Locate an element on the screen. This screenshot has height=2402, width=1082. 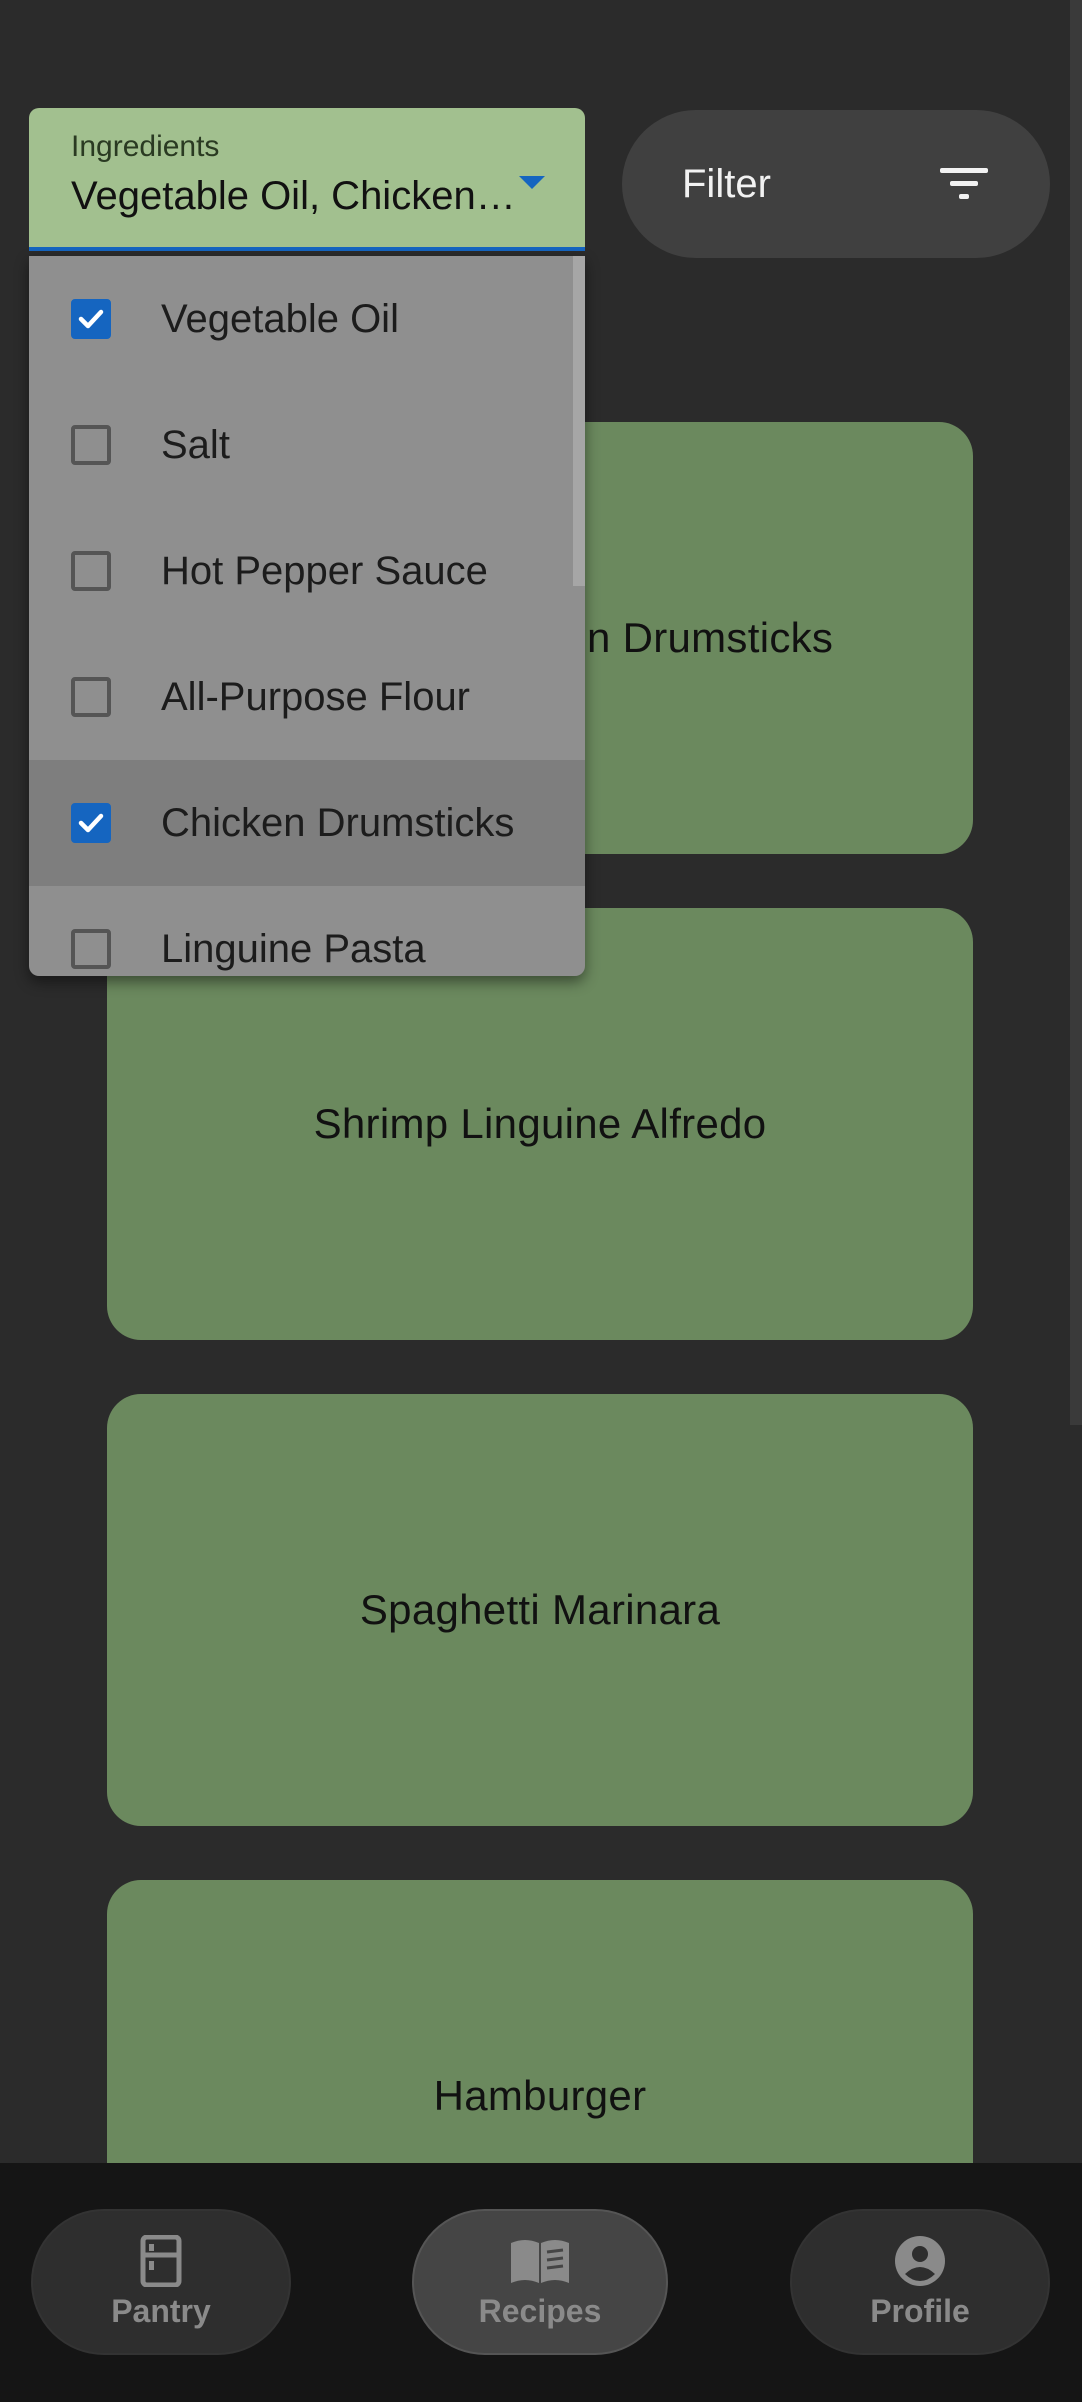
nav-item-recipes: Recipes is located at coordinates (540, 2282).